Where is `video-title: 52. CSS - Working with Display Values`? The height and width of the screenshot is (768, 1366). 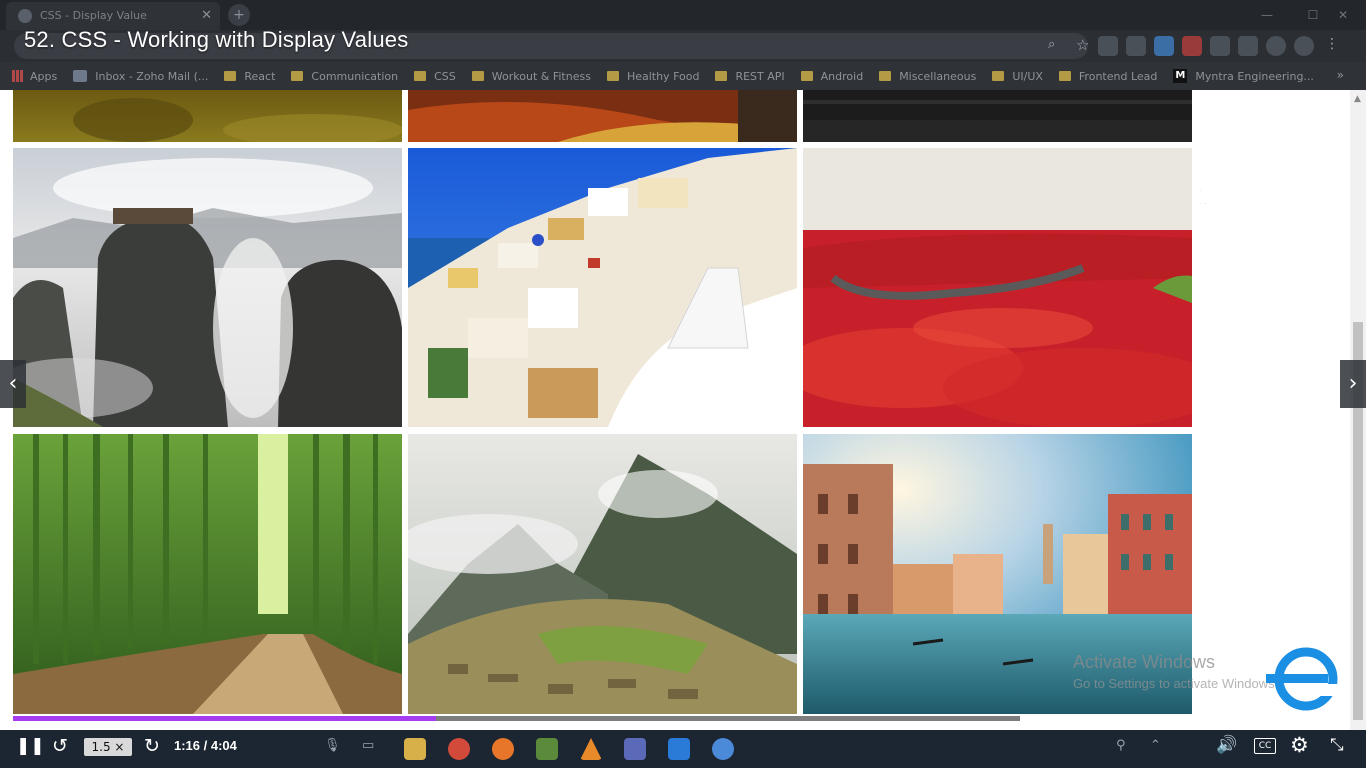
video-title: 52. CSS - Working with Display Values is located at coordinates (216, 39).